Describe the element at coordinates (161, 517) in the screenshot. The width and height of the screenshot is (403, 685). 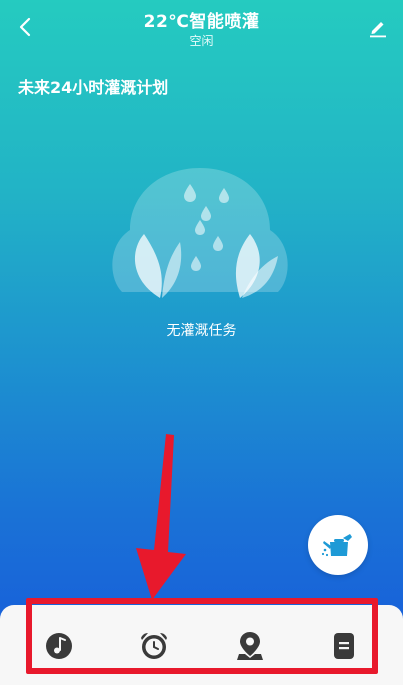
I see `red-arrow-annotation` at that location.